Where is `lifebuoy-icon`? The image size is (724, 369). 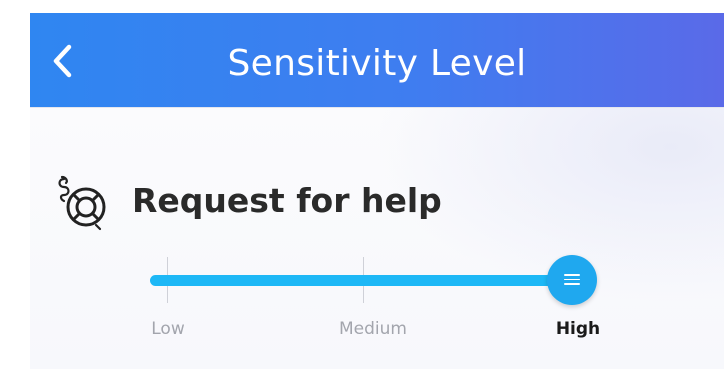 lifebuoy-icon is located at coordinates (82, 203).